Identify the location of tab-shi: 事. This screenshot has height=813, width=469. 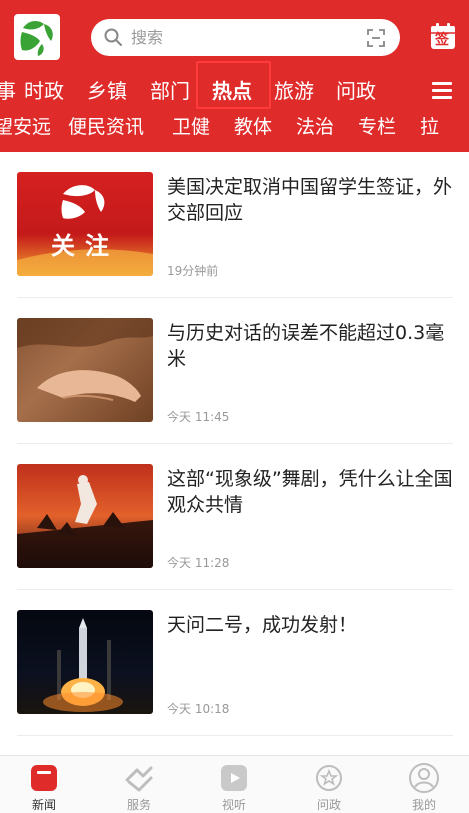
(8, 91).